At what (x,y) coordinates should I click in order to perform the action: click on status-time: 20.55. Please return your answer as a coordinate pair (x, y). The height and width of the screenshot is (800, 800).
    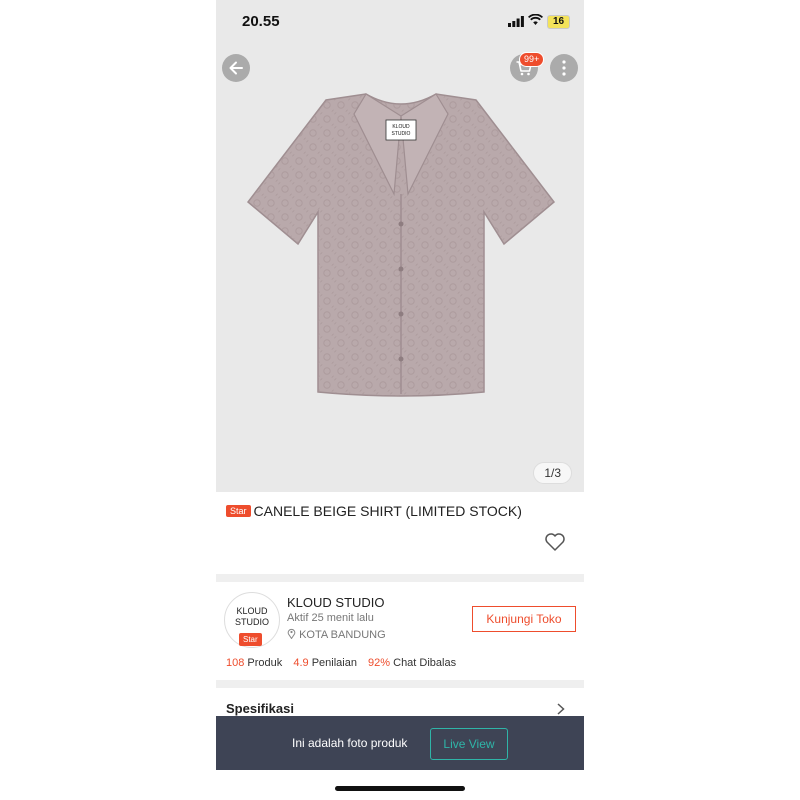
    Looking at the image, I should click on (261, 21).